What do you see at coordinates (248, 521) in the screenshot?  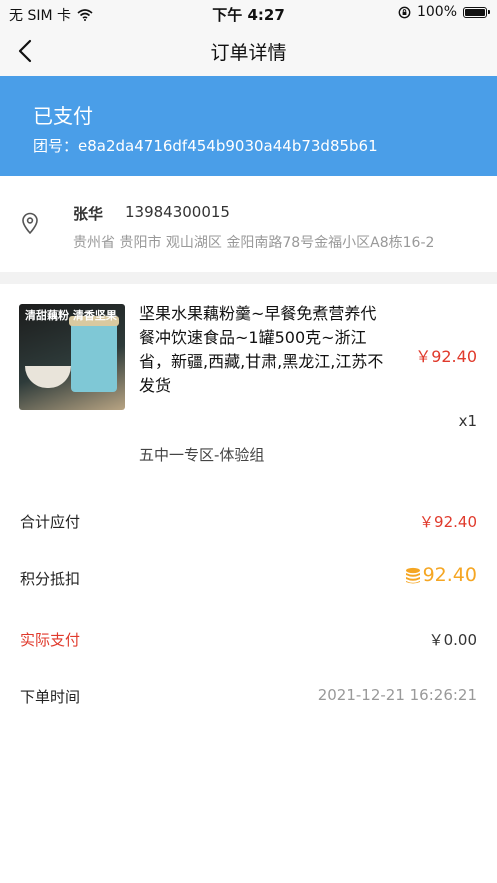 I see `total-row: 合计应付 ￥92.40` at bounding box center [248, 521].